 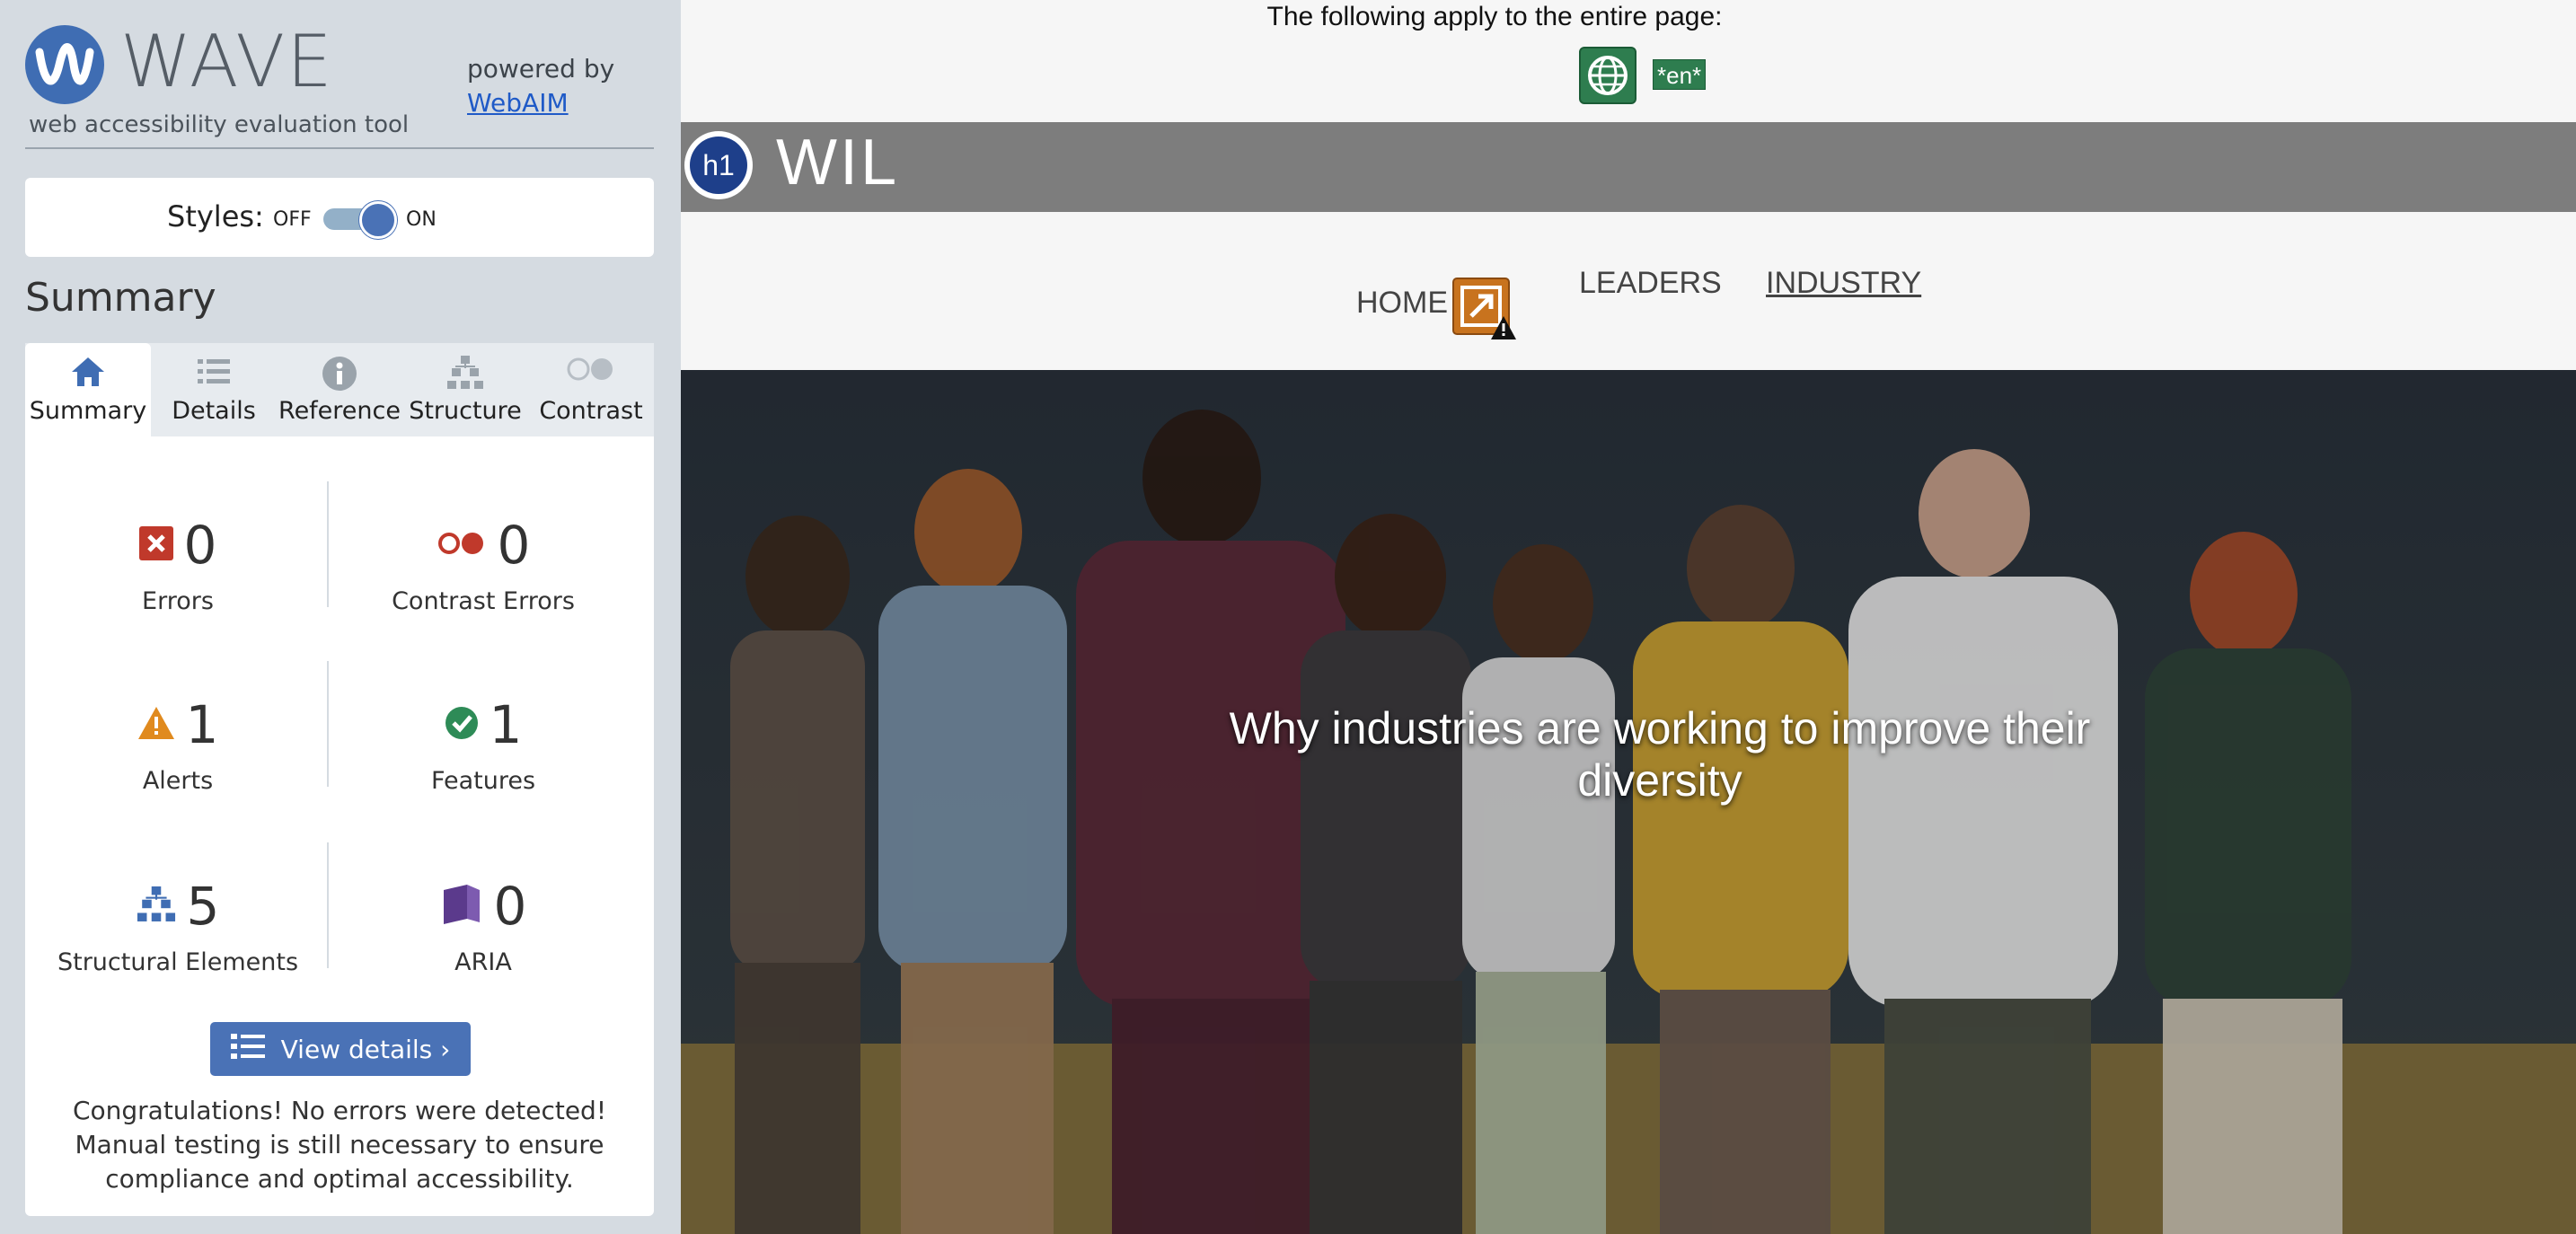 I want to click on styles-toggle-knob, so click(x=378, y=220).